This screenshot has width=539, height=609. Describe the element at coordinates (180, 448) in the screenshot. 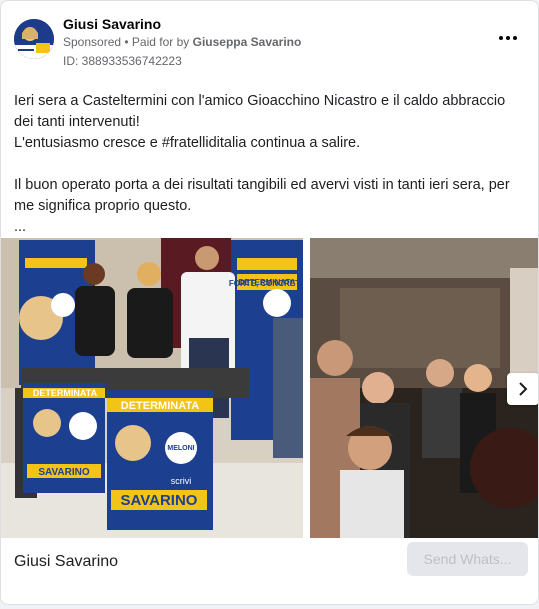

I see `party-logo: MELONI` at that location.